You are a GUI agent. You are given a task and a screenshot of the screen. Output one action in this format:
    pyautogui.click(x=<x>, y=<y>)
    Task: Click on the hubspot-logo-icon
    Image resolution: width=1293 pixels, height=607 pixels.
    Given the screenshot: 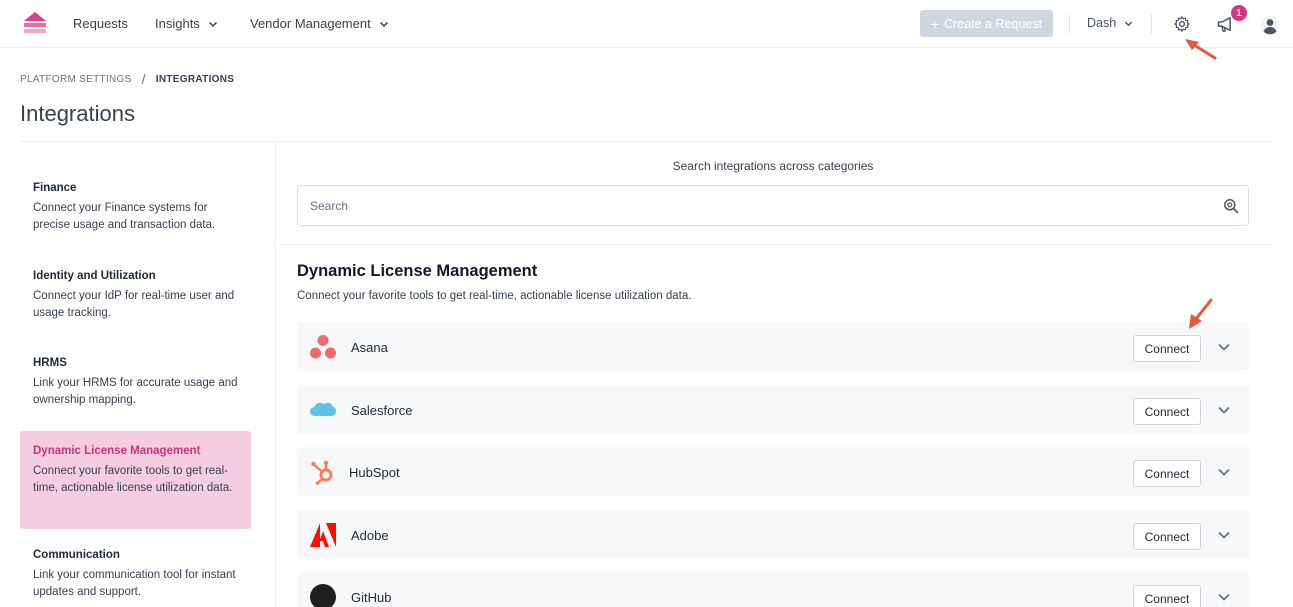 What is the action you would take?
    pyautogui.click(x=322, y=472)
    